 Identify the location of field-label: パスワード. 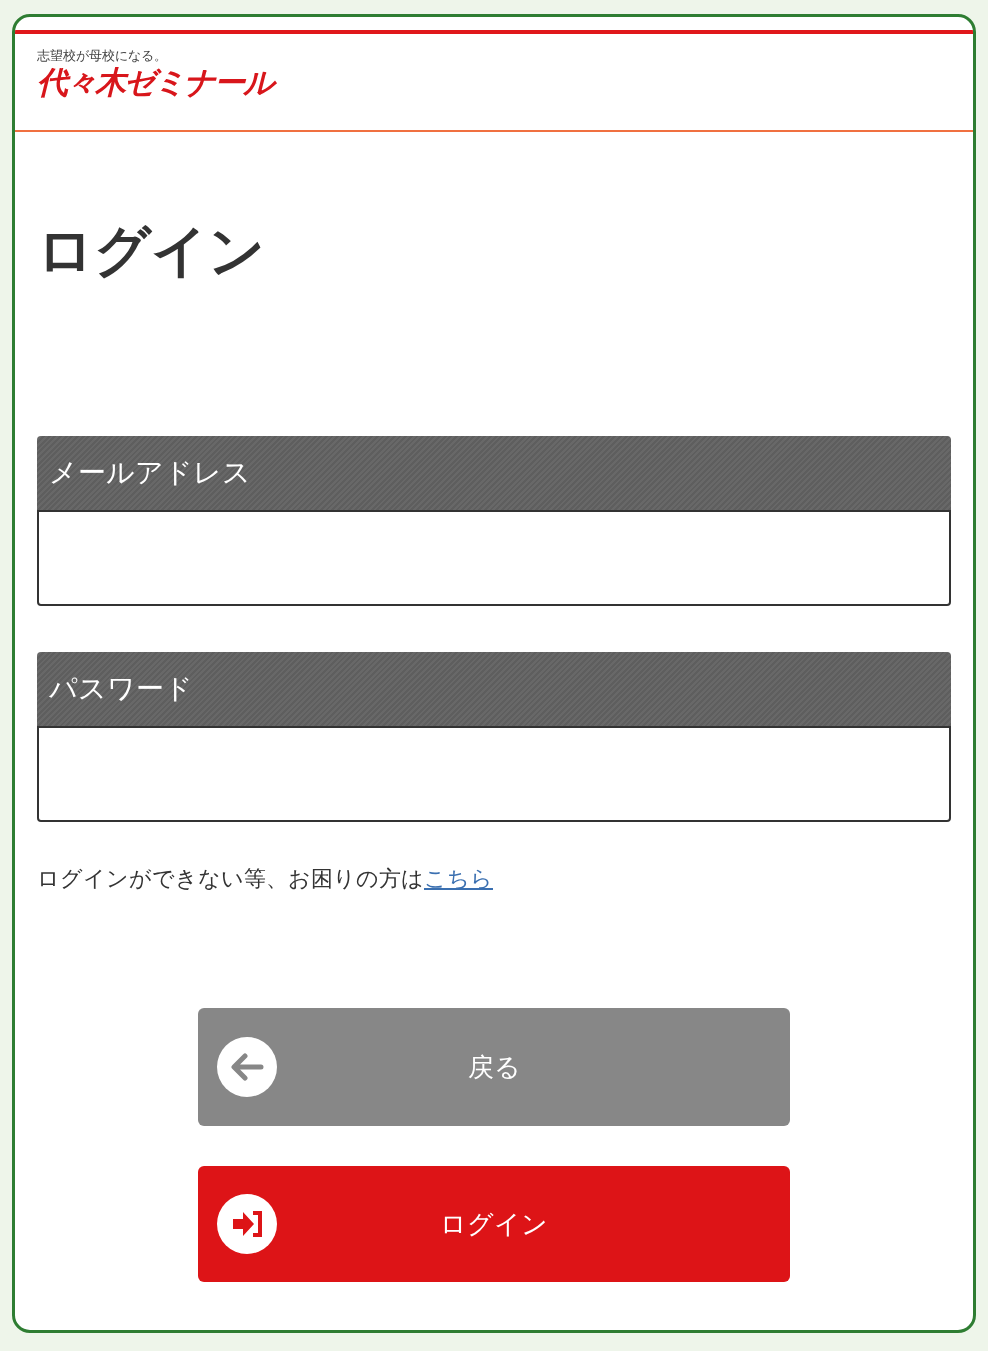
(494, 689).